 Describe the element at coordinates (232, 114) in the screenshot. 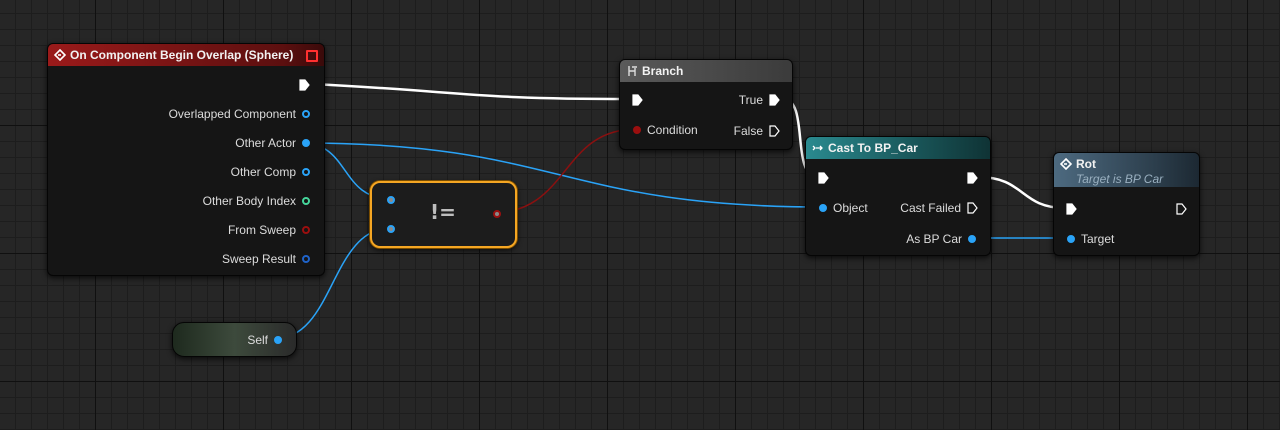

I see `pin-label: Overlapped Component` at that location.